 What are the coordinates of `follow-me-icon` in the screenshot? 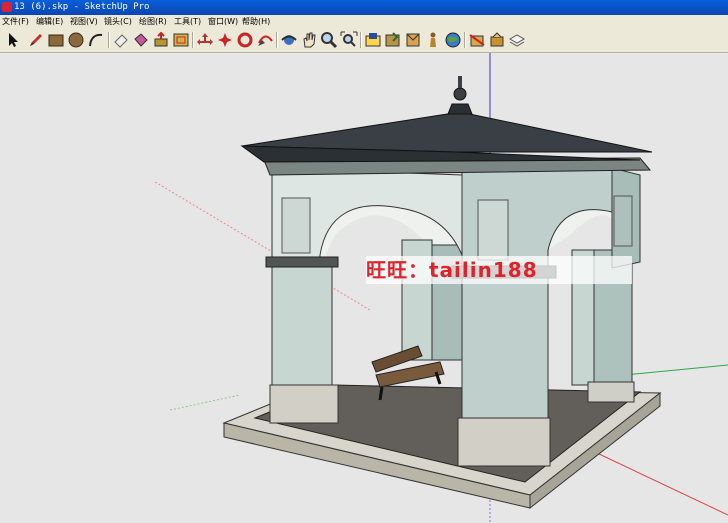 It's located at (245, 40).